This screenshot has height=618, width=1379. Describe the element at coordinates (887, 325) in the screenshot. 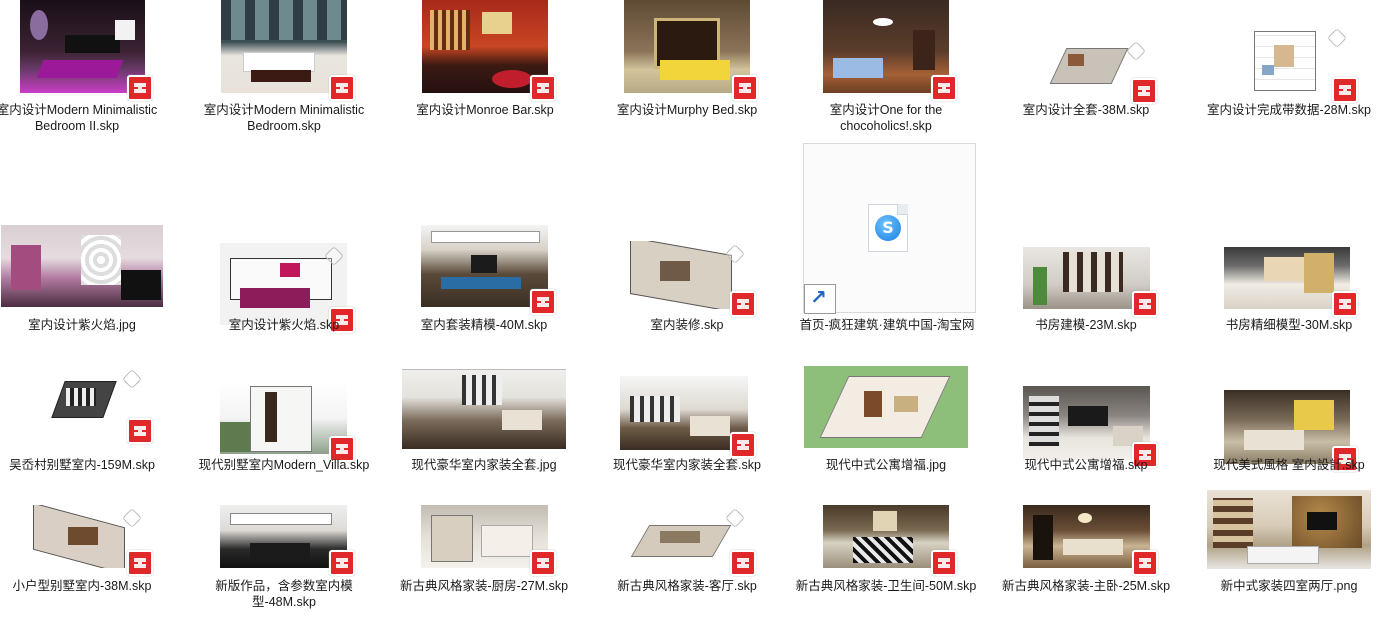

I see `file-name: 首页-疯狂建筑·建筑中国-淘宝网` at that location.